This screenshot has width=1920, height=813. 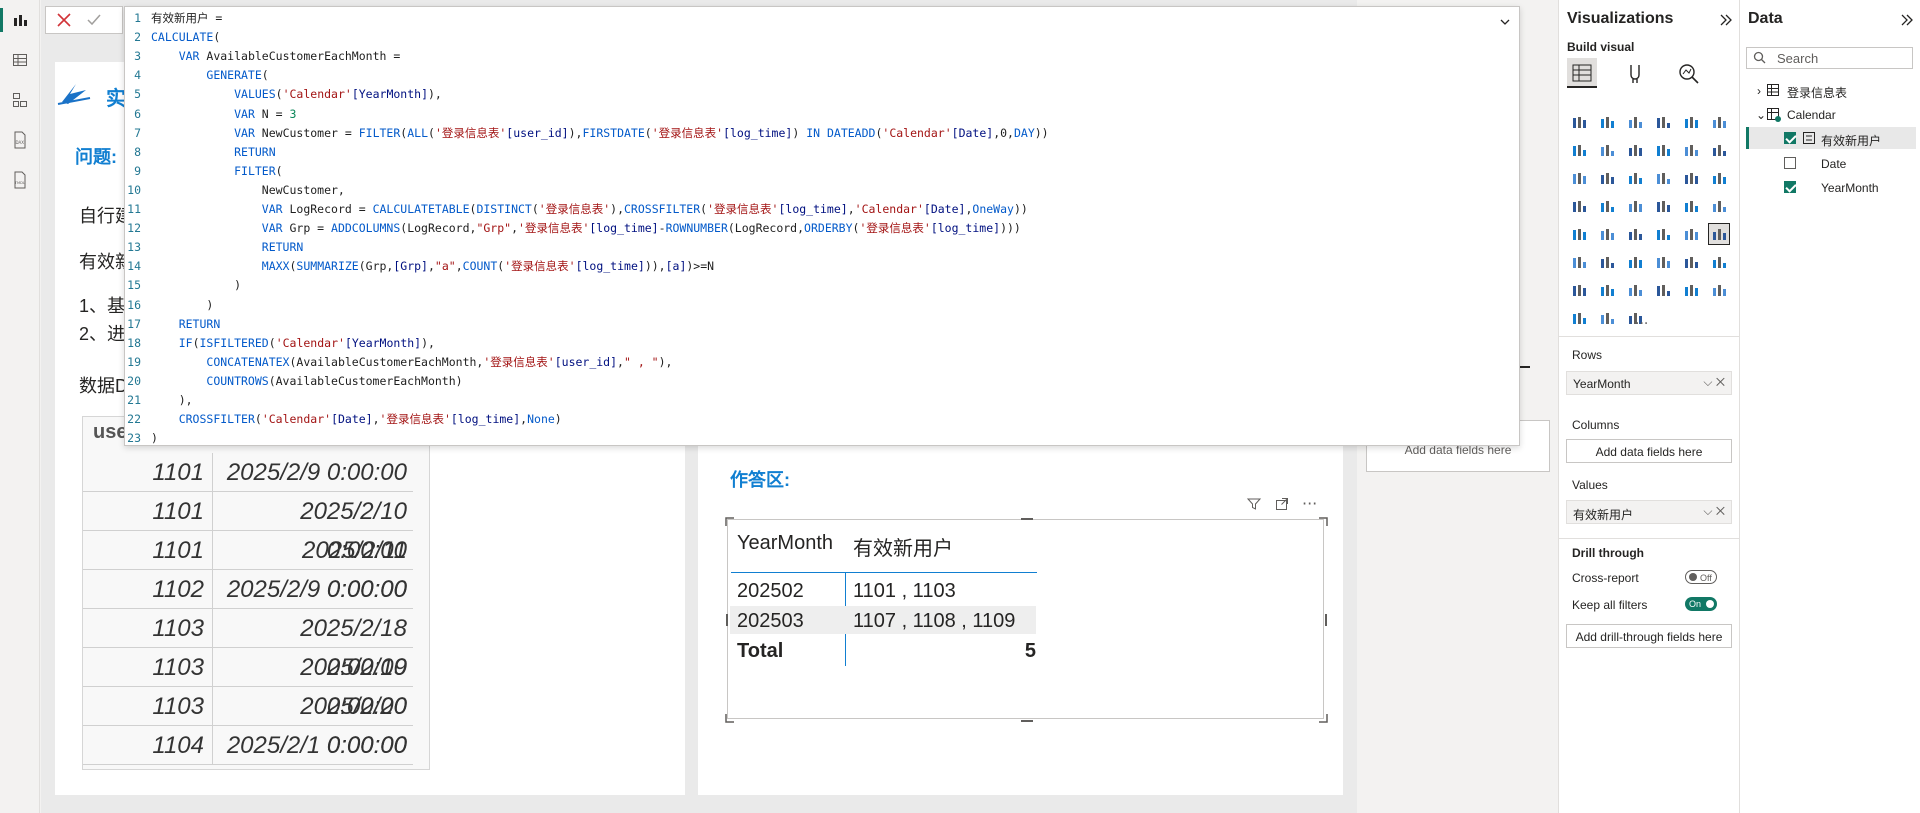 What do you see at coordinates (822, 56) in the screenshot?
I see `code-line: 3 VAR AvailableCustomerEachMonth =` at bounding box center [822, 56].